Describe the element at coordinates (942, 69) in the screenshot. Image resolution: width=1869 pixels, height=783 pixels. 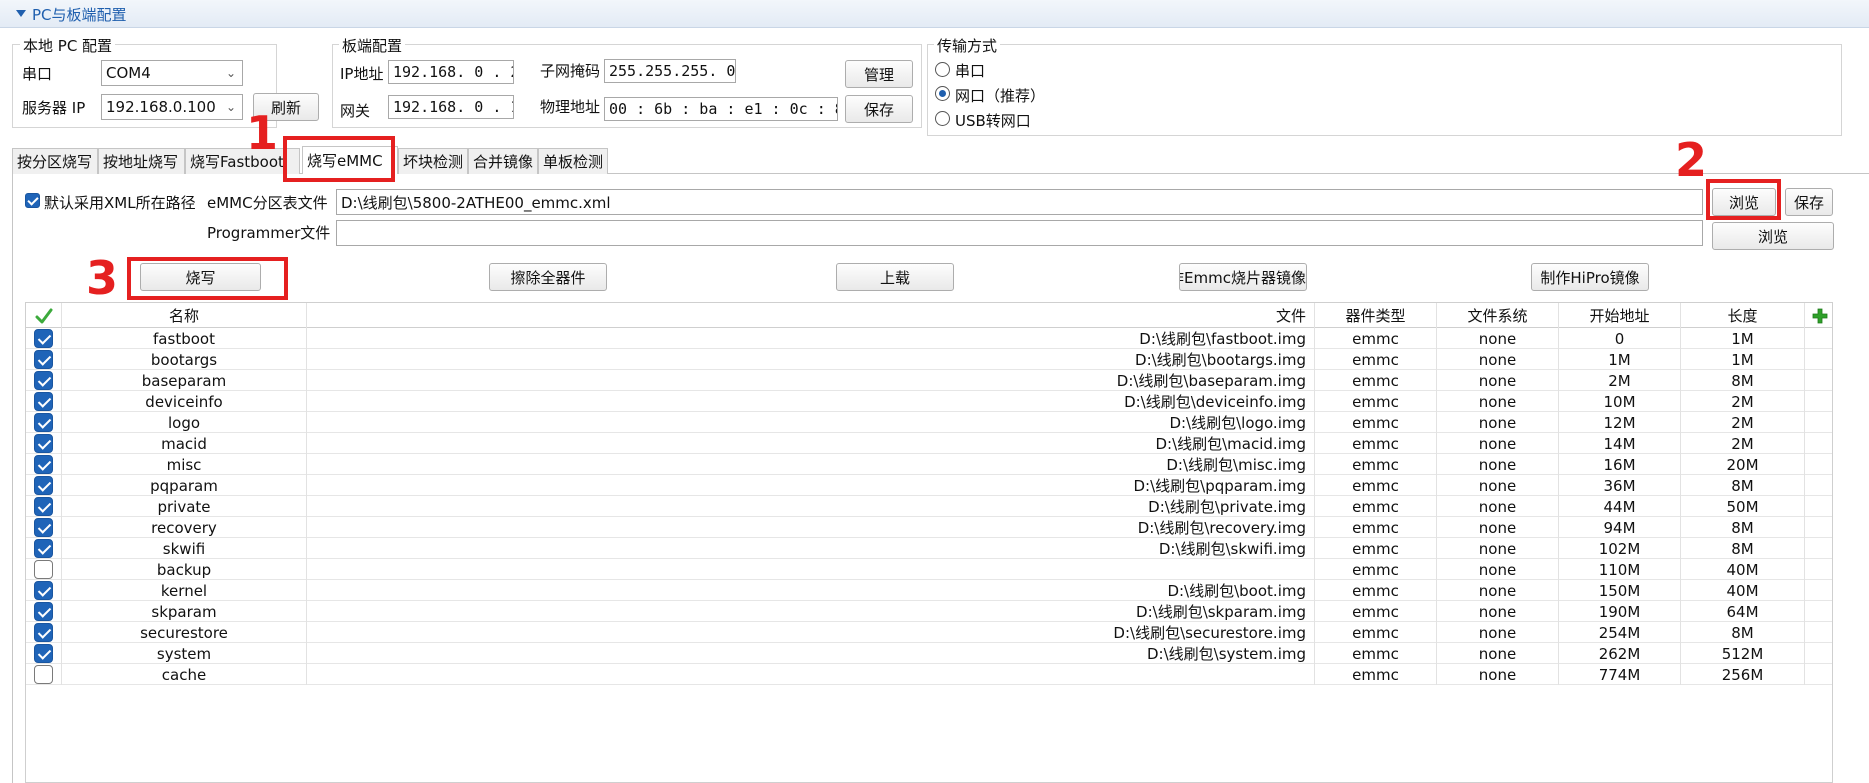
I see `radio-serial` at that location.